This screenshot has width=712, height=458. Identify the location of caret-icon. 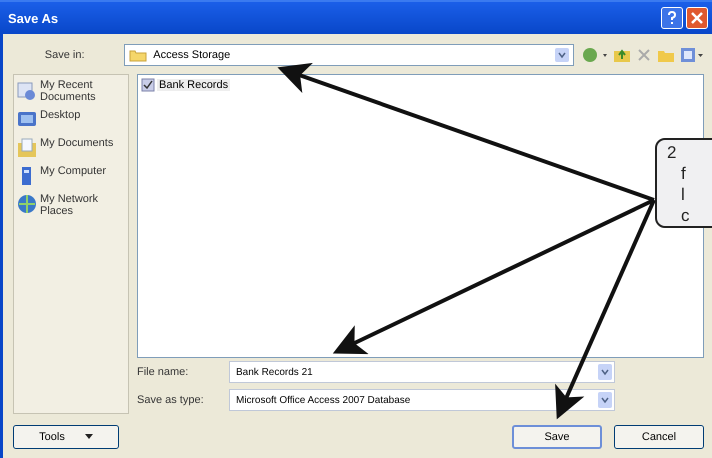
(88, 437).